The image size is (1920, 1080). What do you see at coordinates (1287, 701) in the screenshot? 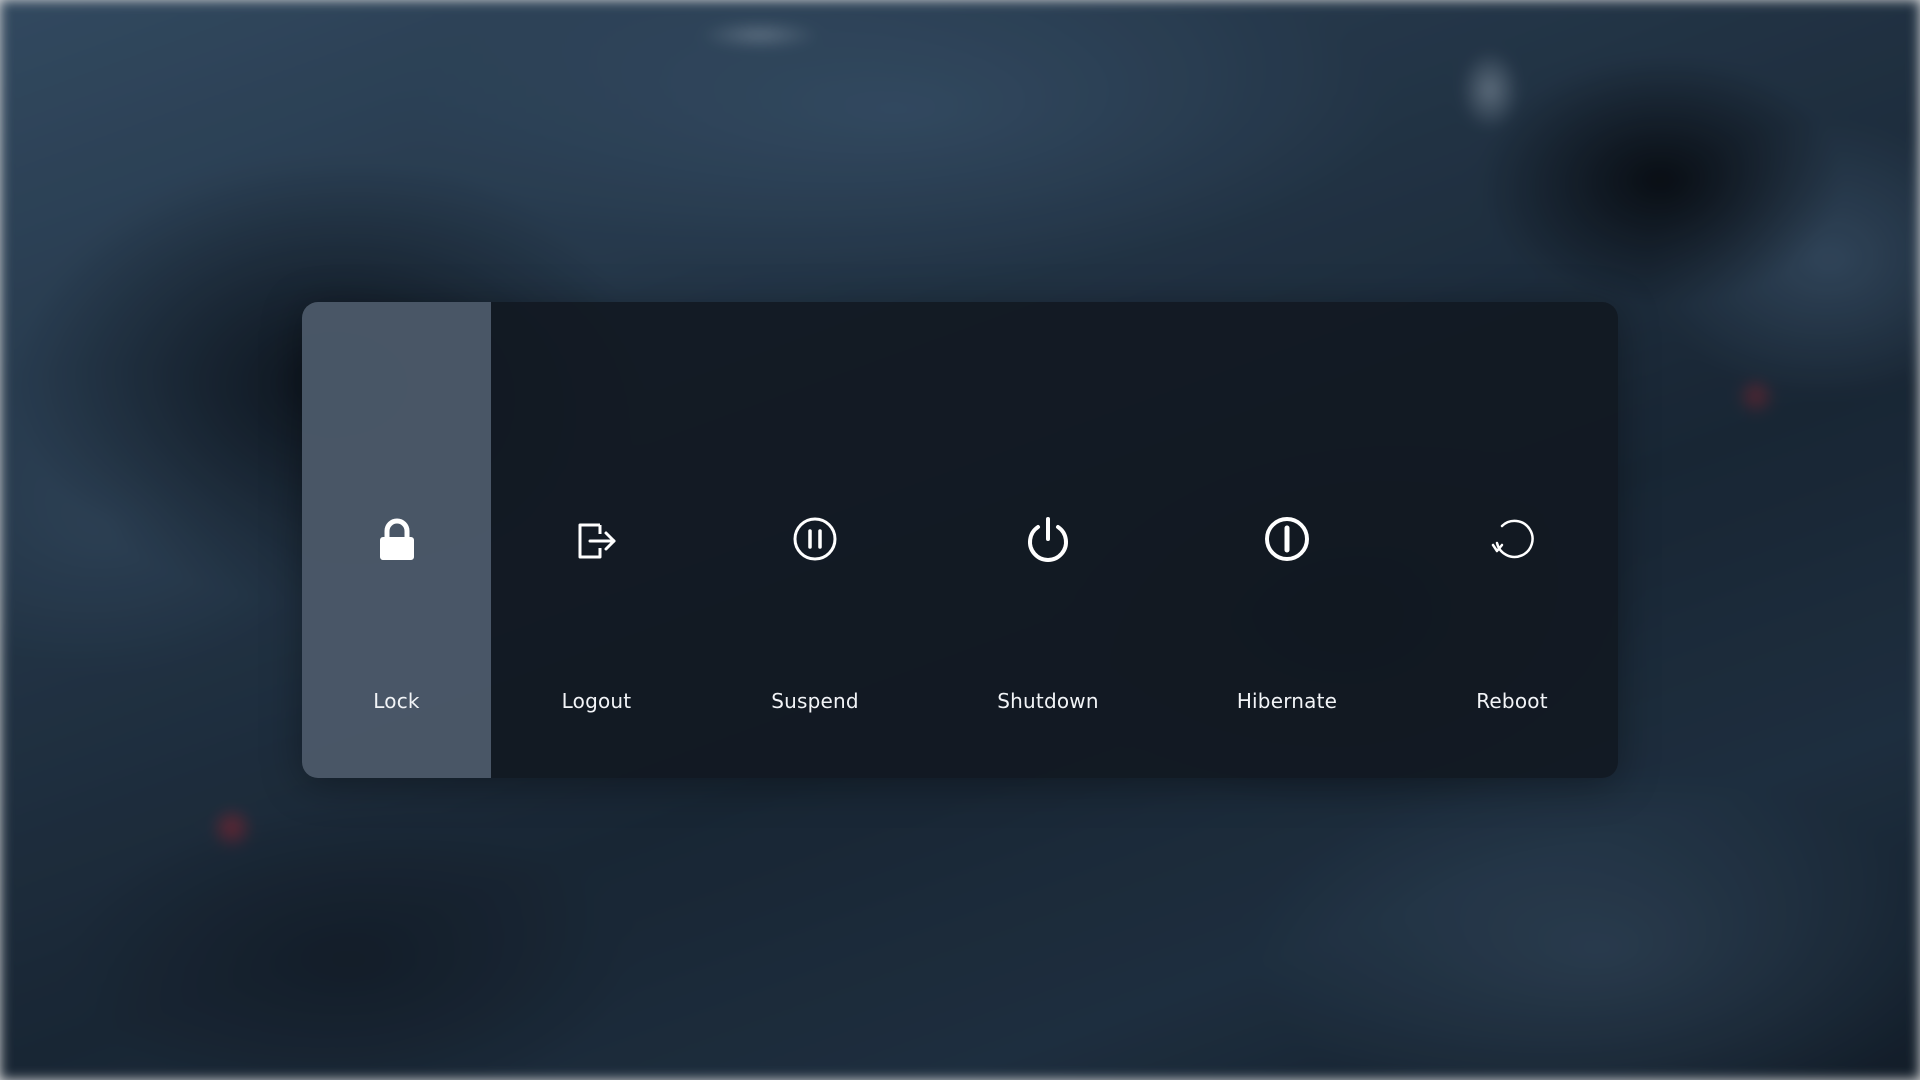
I see `hibernate-label: Hibernate` at bounding box center [1287, 701].